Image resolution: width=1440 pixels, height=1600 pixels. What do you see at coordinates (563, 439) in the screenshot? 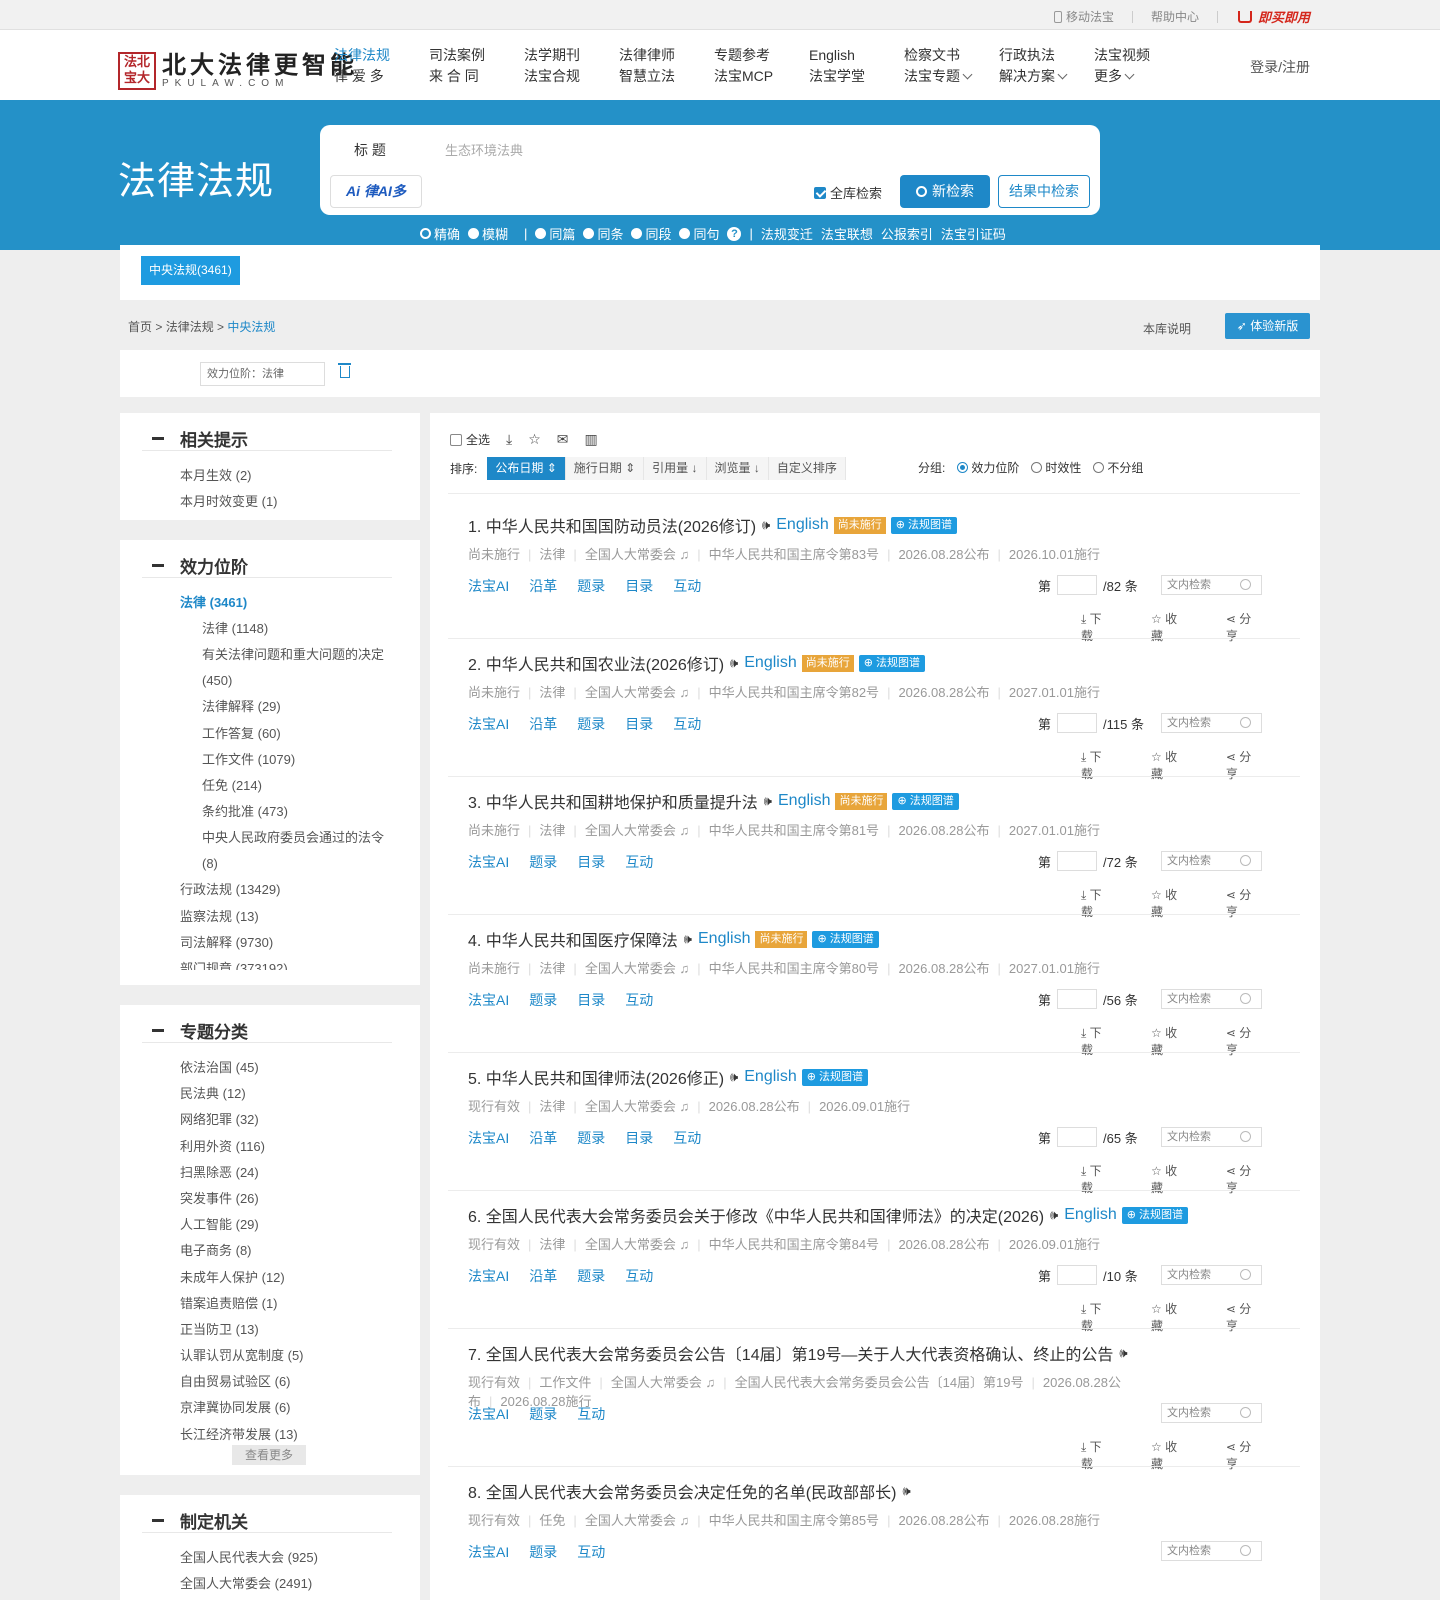
I see `mail-icon: ✉` at bounding box center [563, 439].